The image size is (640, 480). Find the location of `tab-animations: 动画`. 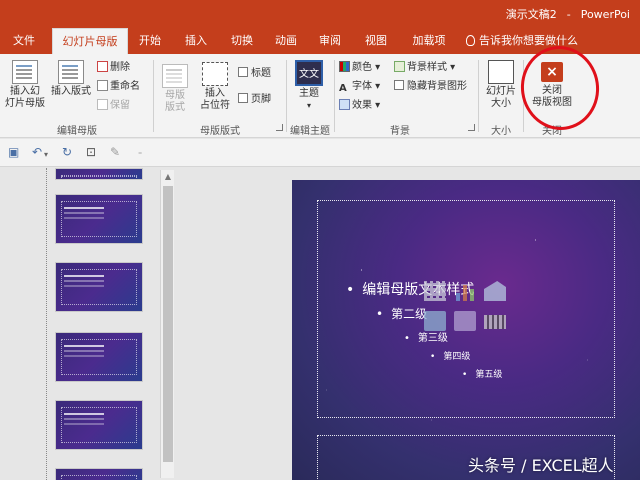

tab-animations: 动画 is located at coordinates (286, 41).